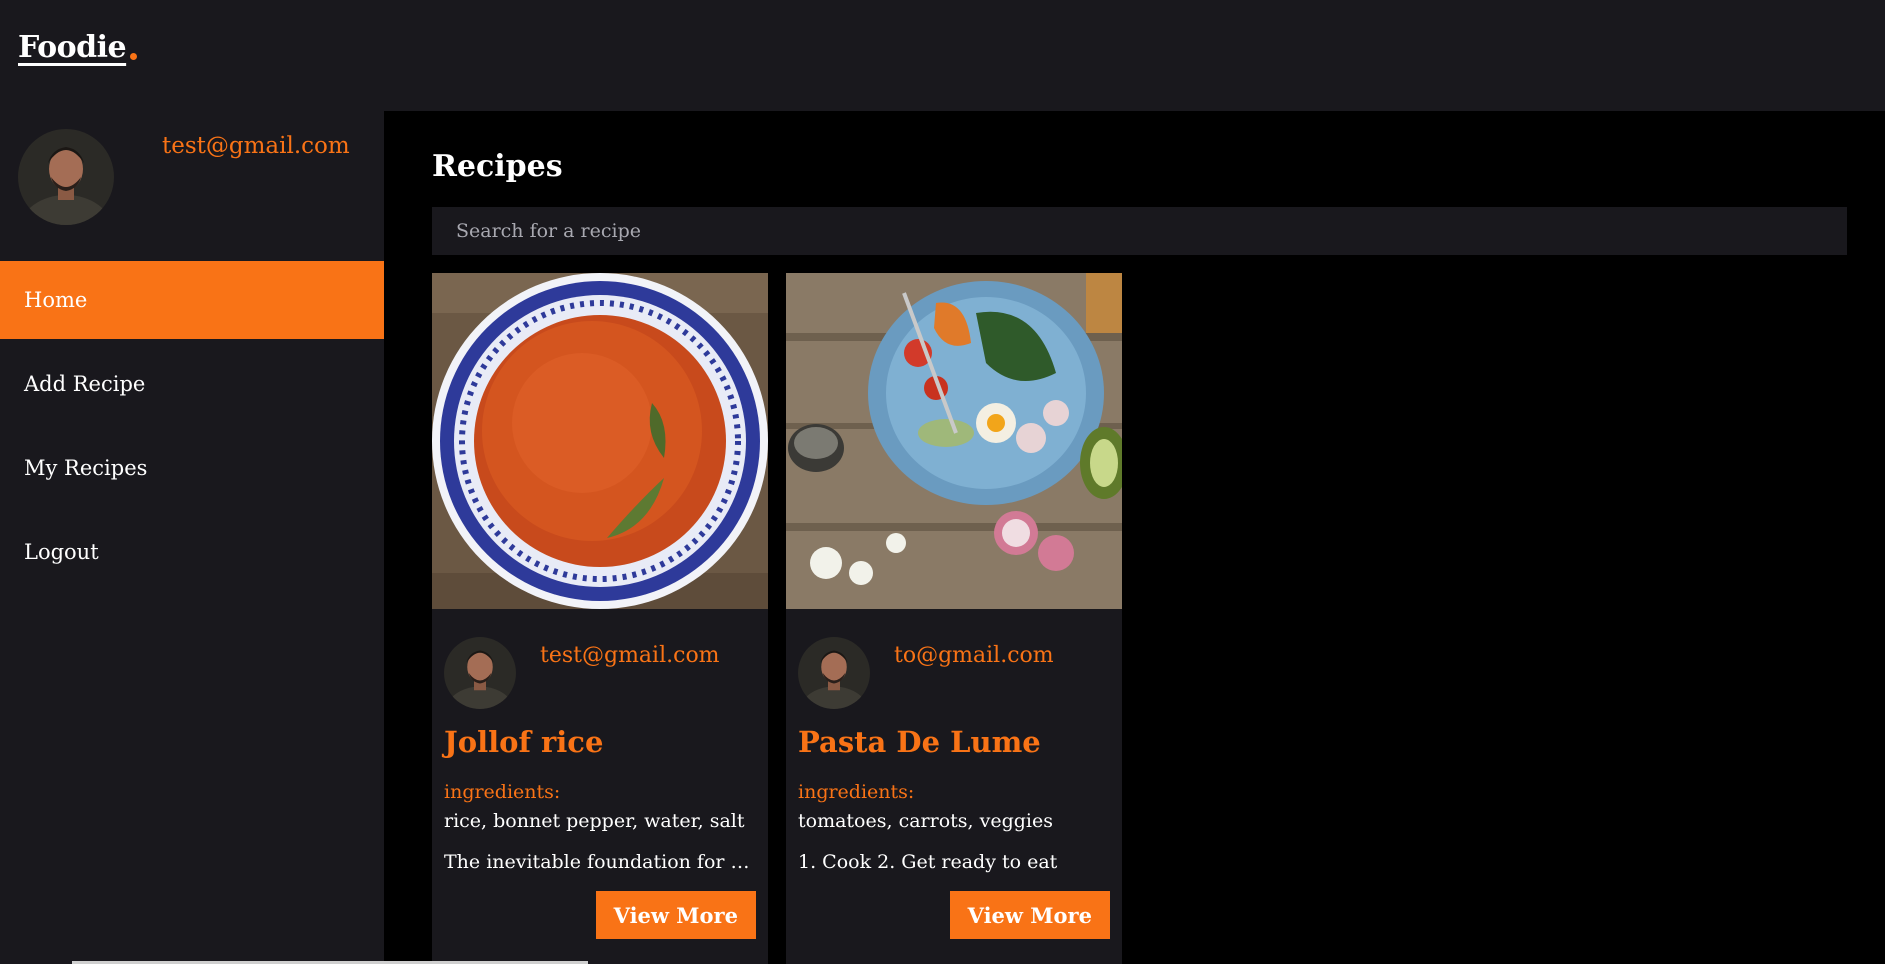 This screenshot has width=1885, height=964. Describe the element at coordinates (192, 552) in the screenshot. I see `nav-item-logout: Logout` at that location.